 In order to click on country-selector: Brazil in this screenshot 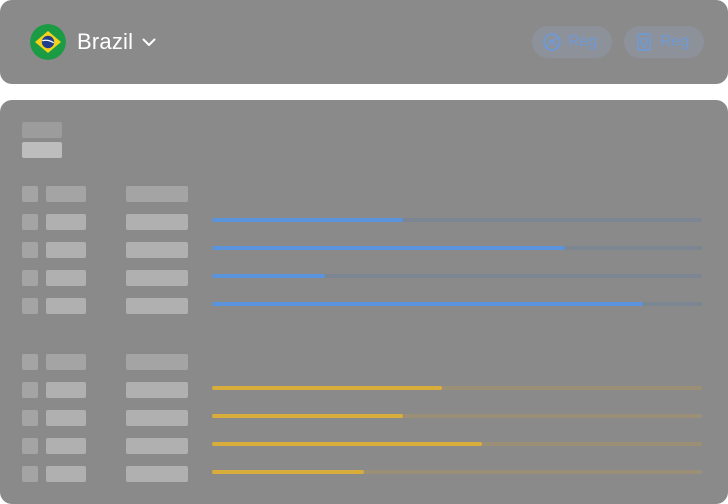, I will do `click(93, 42)`.